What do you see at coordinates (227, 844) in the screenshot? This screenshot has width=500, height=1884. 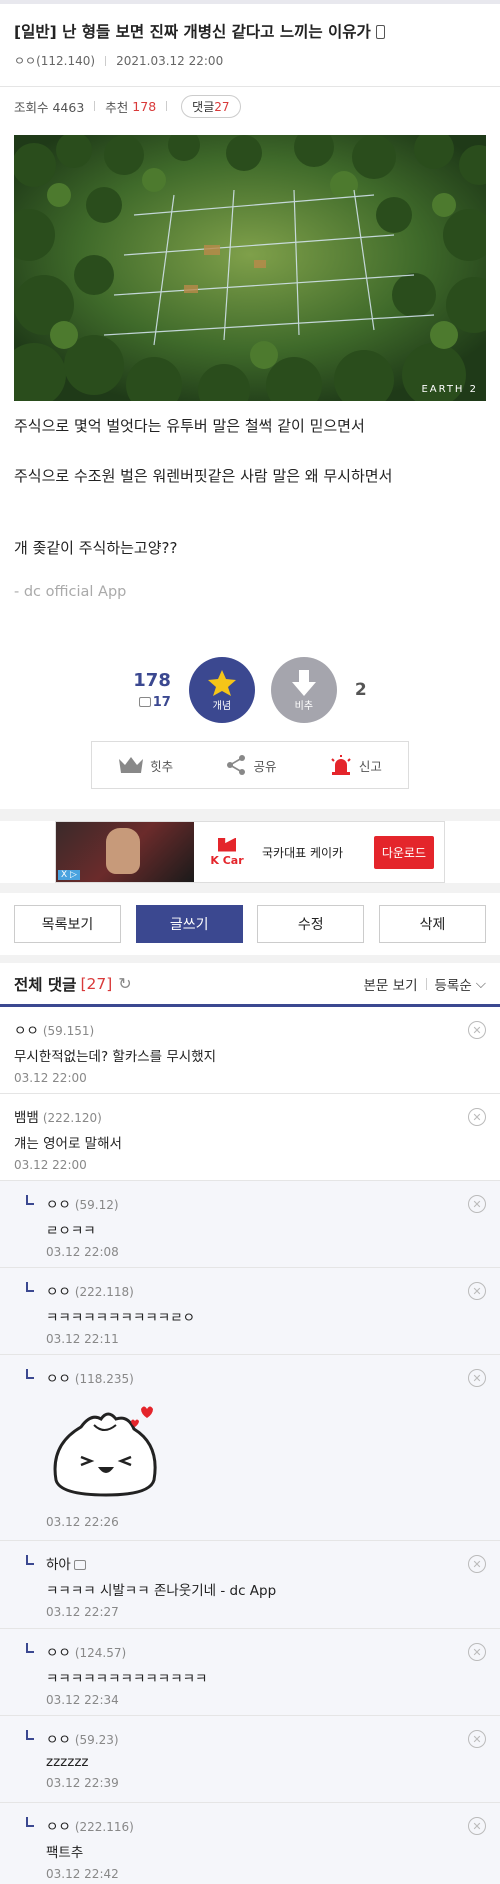 I see `kcar-mark-icon` at bounding box center [227, 844].